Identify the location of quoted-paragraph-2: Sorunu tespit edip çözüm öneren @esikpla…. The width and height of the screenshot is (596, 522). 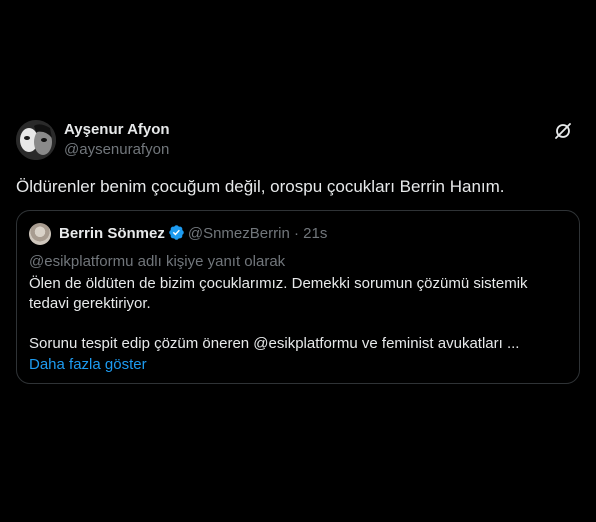
(274, 343).